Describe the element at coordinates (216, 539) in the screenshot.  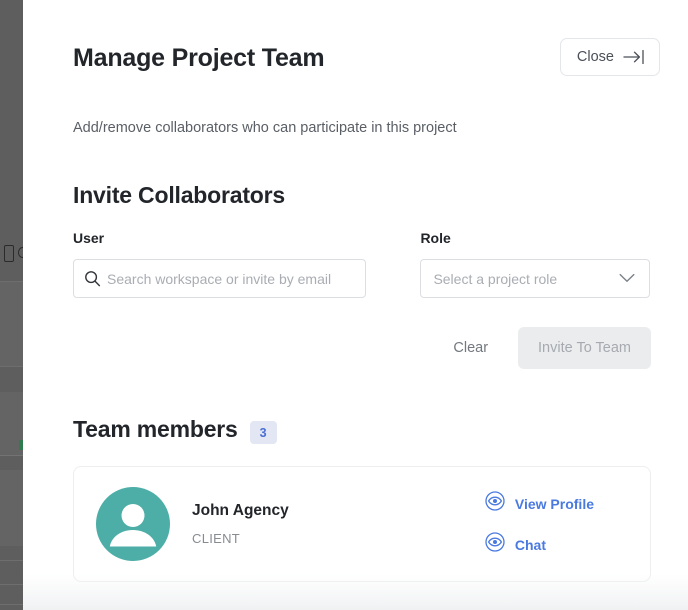
I see `member-role: CLIENT` at that location.